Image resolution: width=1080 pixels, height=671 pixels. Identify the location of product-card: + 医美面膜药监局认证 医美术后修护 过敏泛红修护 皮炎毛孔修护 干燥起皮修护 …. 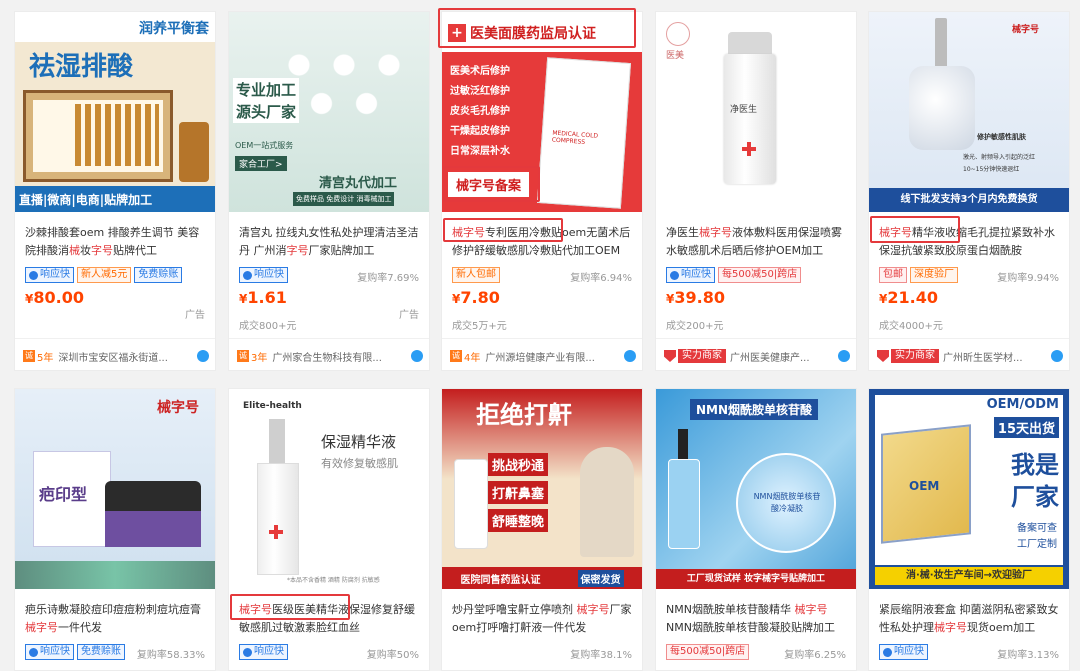
(542, 191).